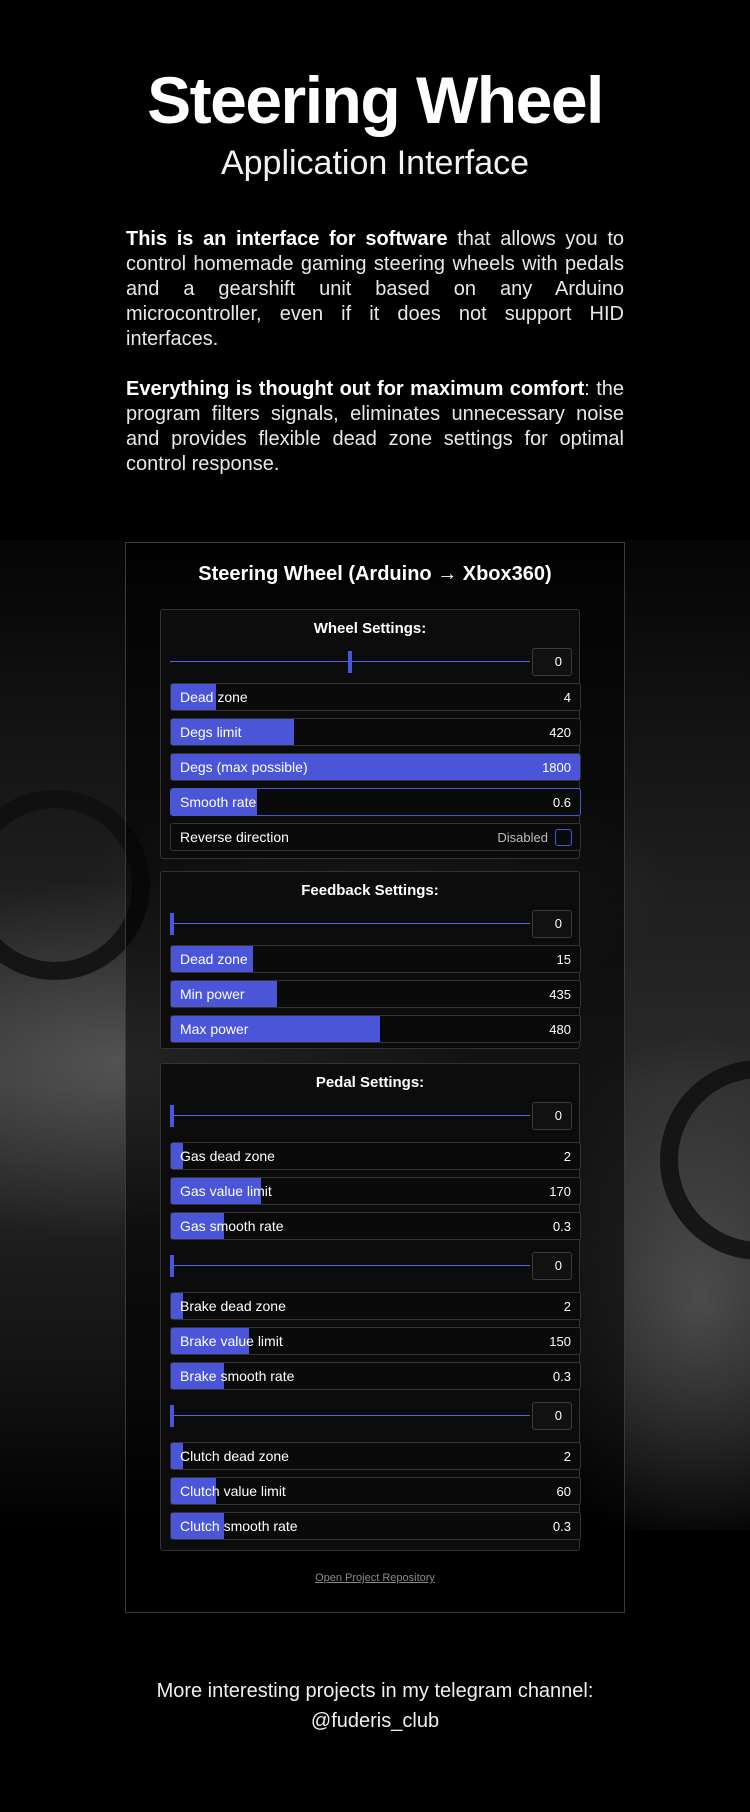 This screenshot has width=750, height=1812. What do you see at coordinates (375, 574) in the screenshot?
I see `app-title: Steering Wheel (Arduino → Xbox360)` at bounding box center [375, 574].